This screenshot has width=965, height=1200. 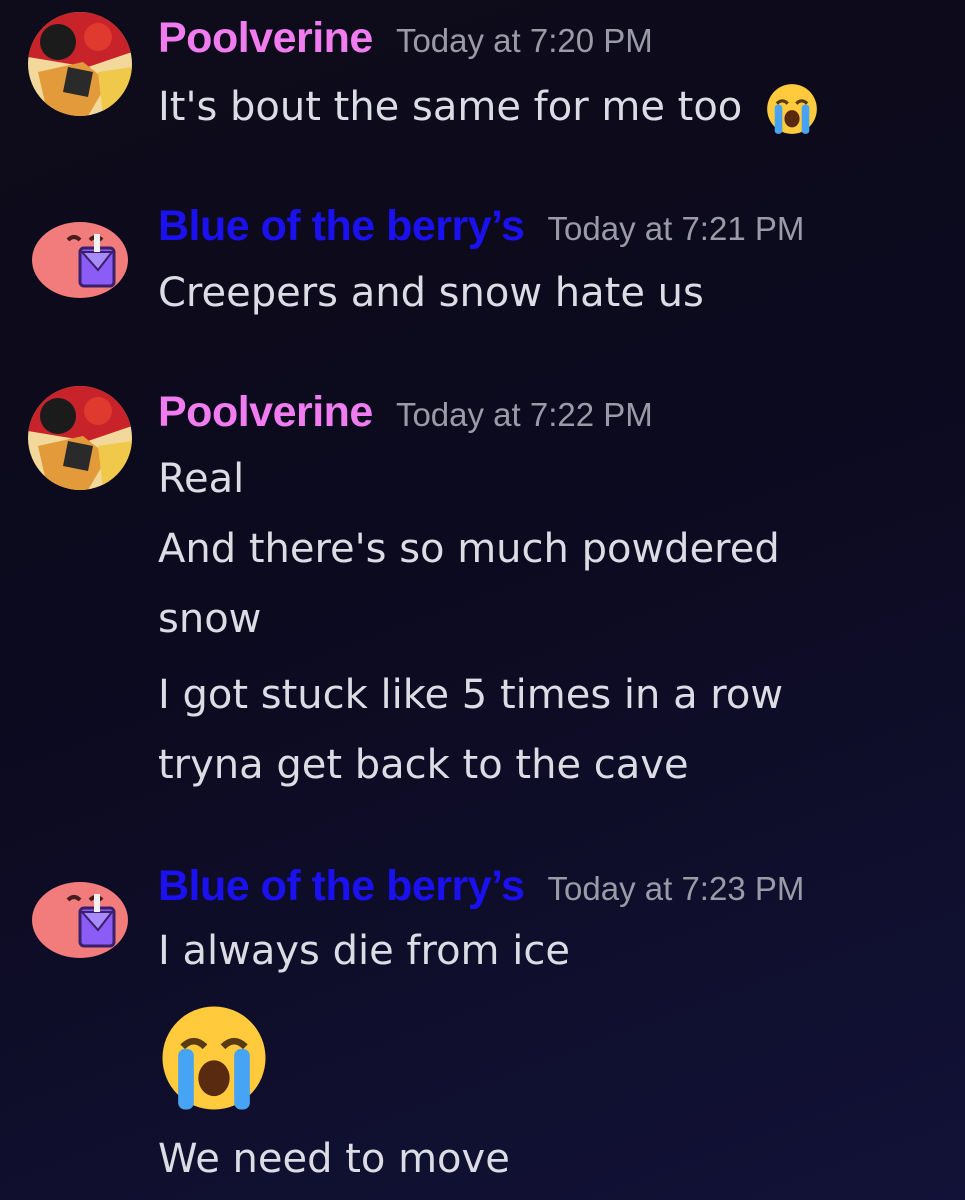 I want to click on timestamp: Today at 7:23 PM, so click(x=676, y=888).